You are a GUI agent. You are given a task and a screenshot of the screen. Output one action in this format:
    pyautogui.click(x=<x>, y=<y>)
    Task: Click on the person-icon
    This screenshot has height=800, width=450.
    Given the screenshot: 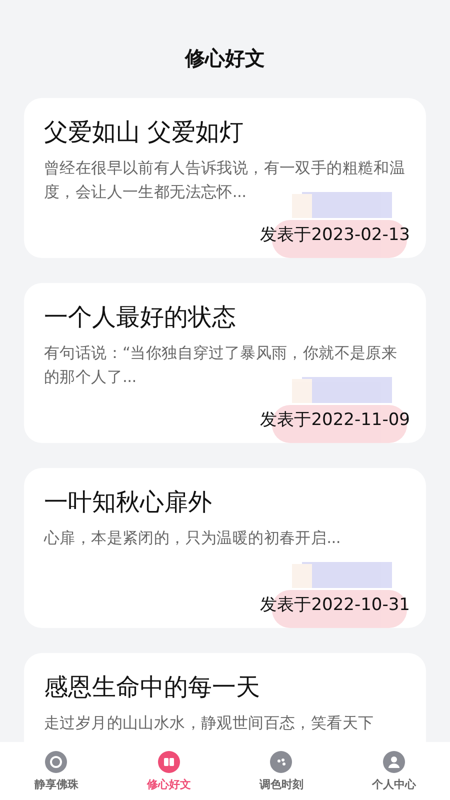 What is the action you would take?
    pyautogui.click(x=393, y=761)
    